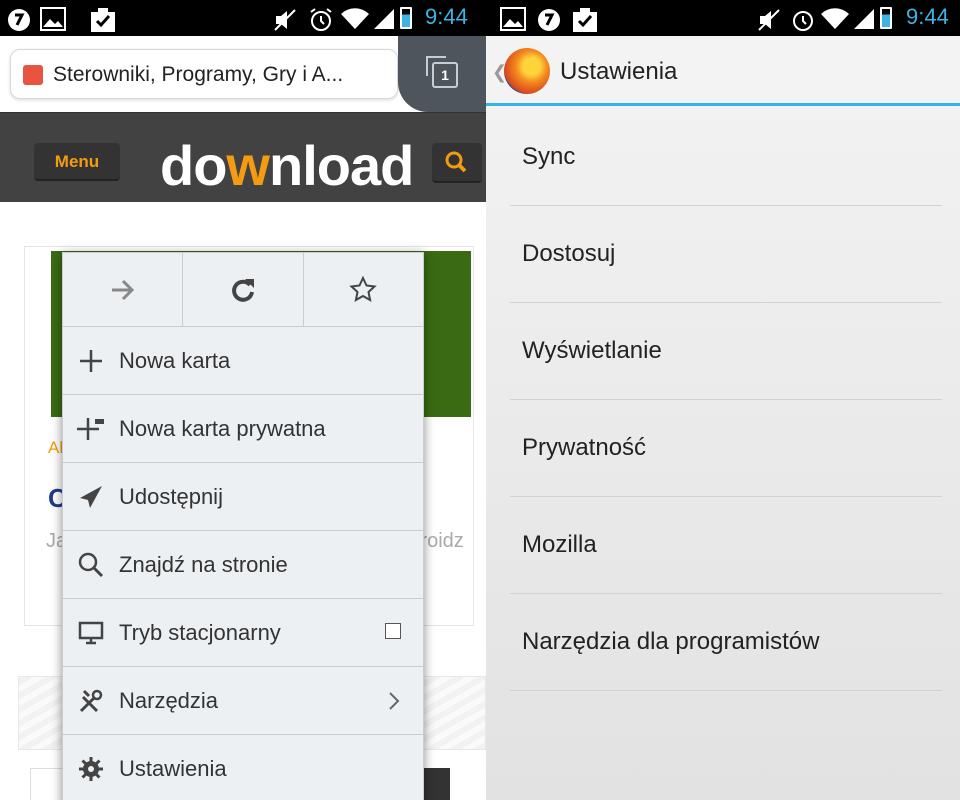  What do you see at coordinates (200, 632) in the screenshot?
I see `menu-item-label: Tryb stacjonarny` at bounding box center [200, 632].